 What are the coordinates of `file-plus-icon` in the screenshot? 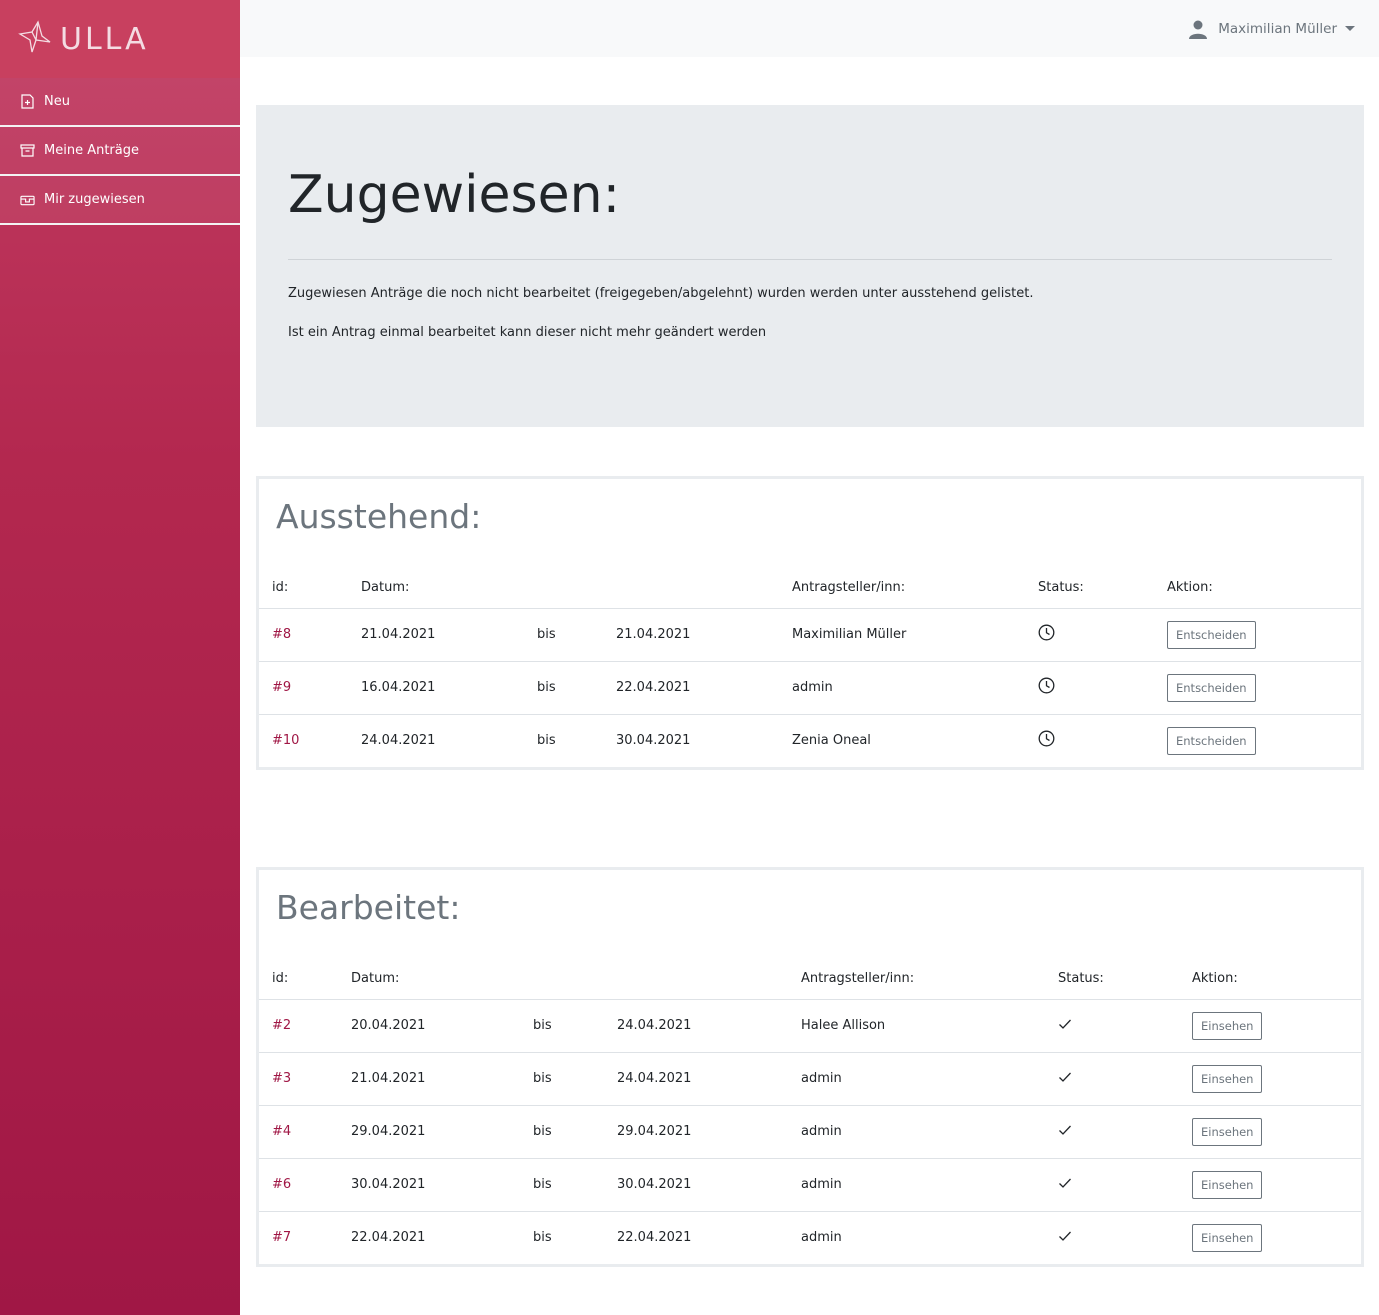 It's located at (27, 101).